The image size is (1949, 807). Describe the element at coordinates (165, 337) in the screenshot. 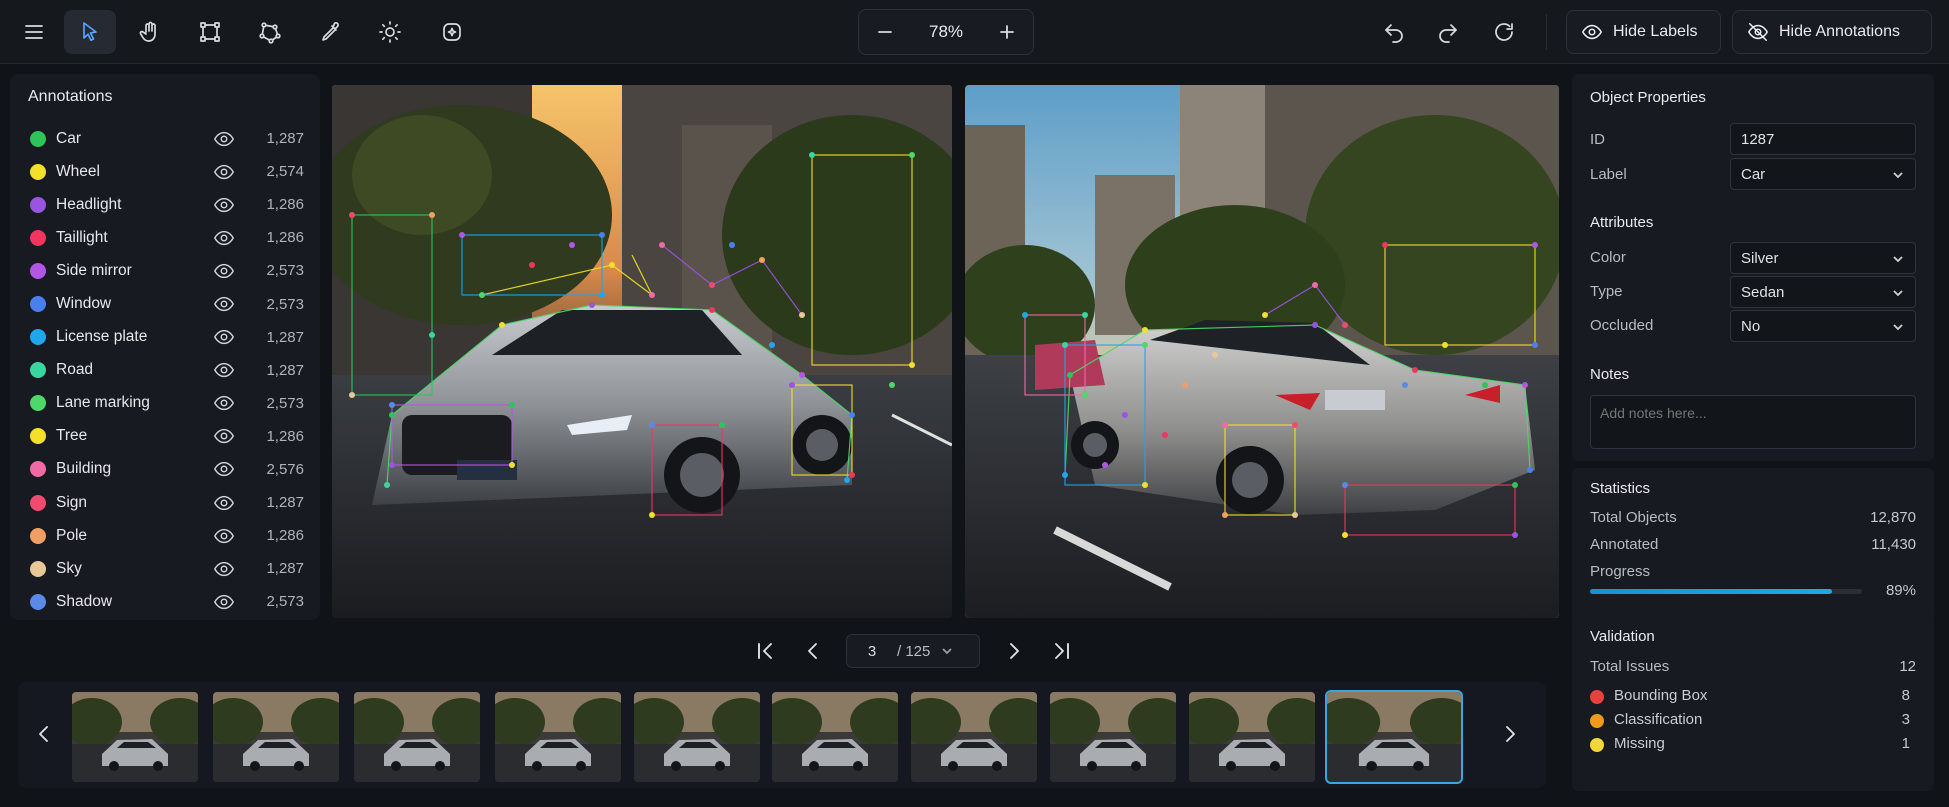

I see `annotation-item: License plate 1,287` at that location.